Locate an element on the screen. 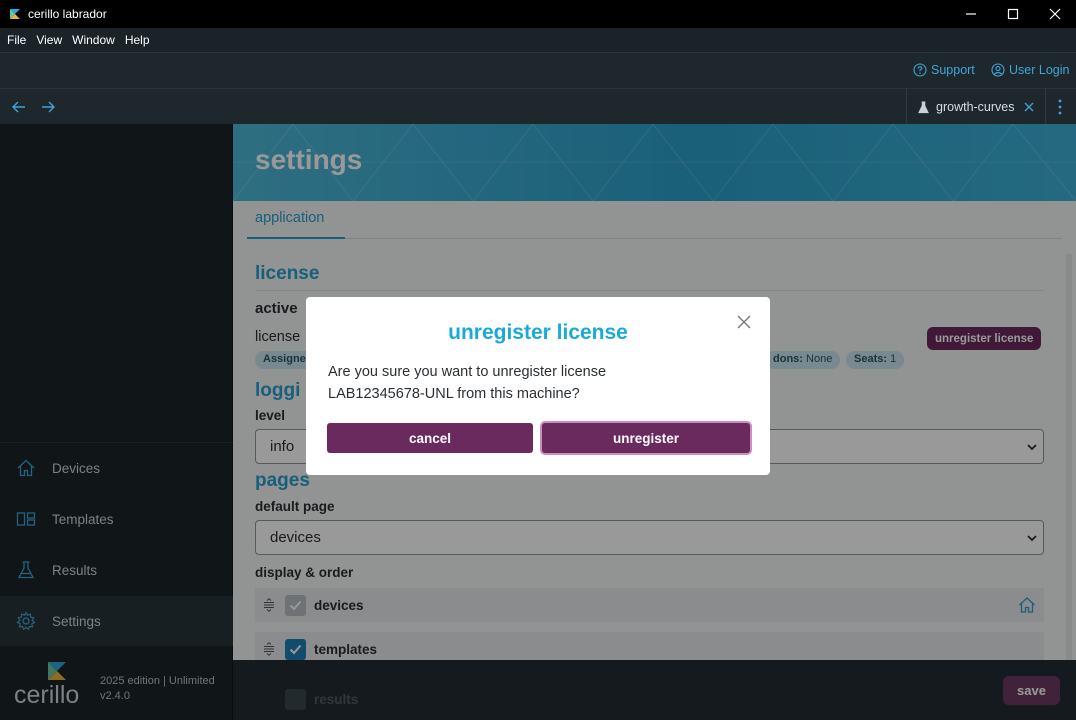  menu-file: File is located at coordinates (16, 40).